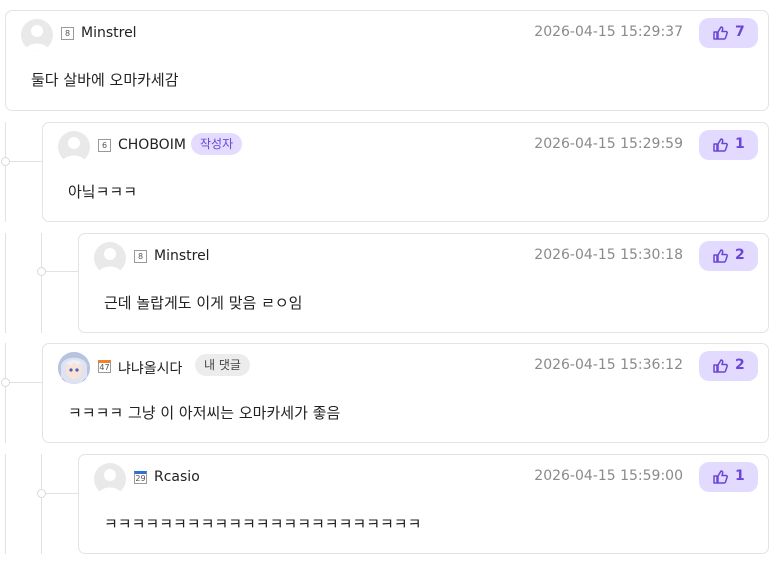 The height and width of the screenshot is (563, 779). Describe the element at coordinates (177, 477) in the screenshot. I see `nickname: Rcasio` at that location.